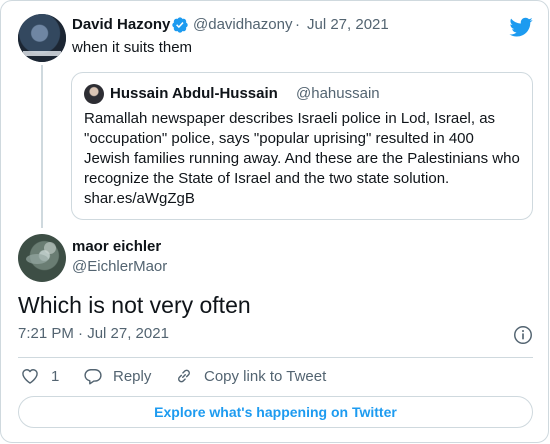  Describe the element at coordinates (93, 334) in the screenshot. I see `reply-timestamp: 7:21 PM · Jul 27, 2021` at that location.